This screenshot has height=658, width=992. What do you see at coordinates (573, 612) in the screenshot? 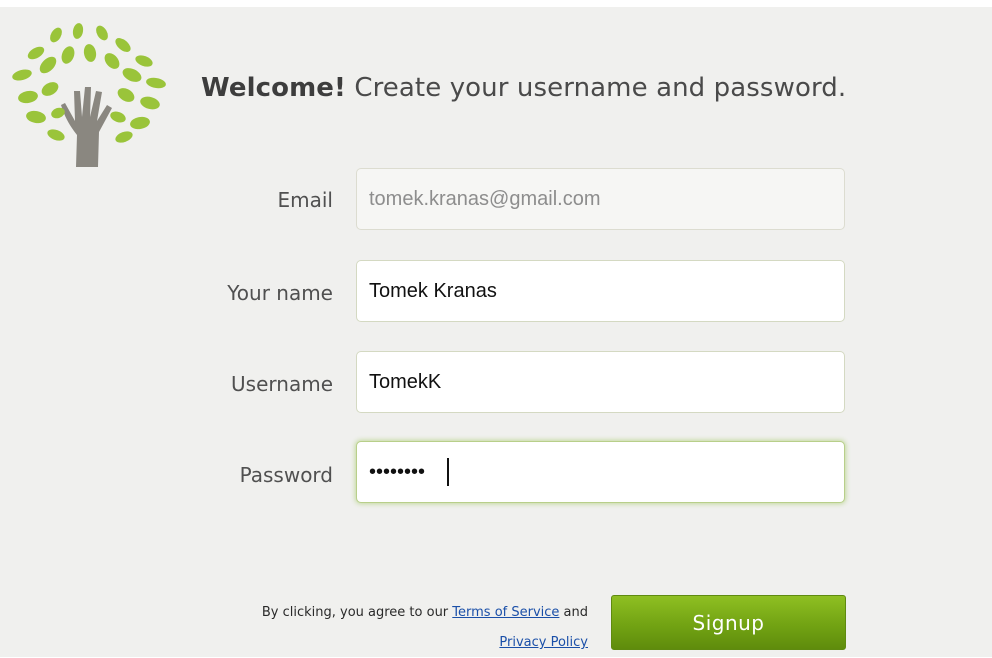
I see `and-text: and` at bounding box center [573, 612].